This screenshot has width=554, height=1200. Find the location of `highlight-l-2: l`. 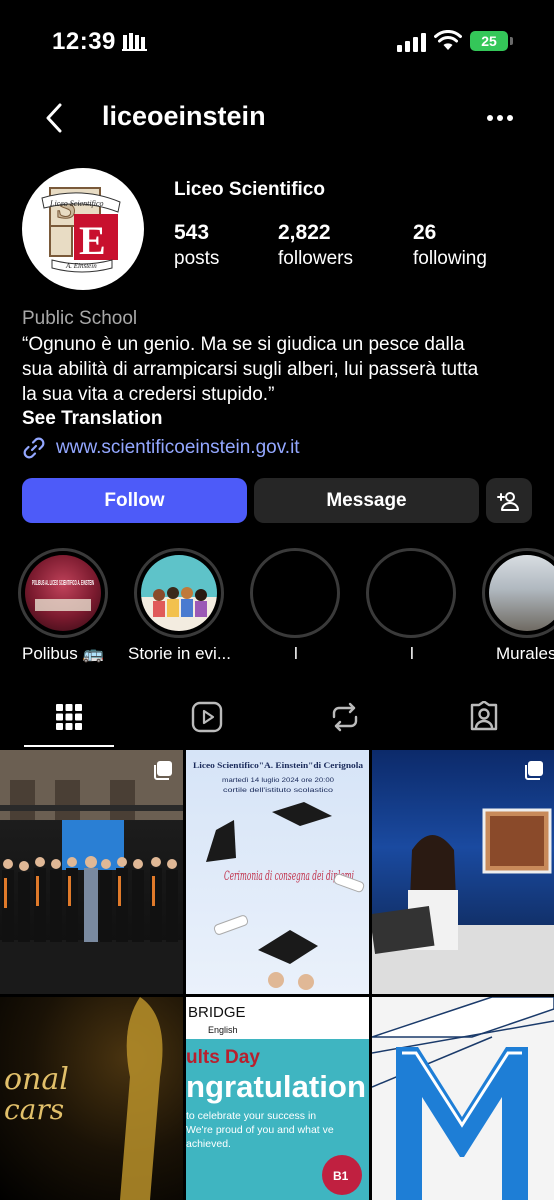

highlight-l-2: l is located at coordinates (412, 605).